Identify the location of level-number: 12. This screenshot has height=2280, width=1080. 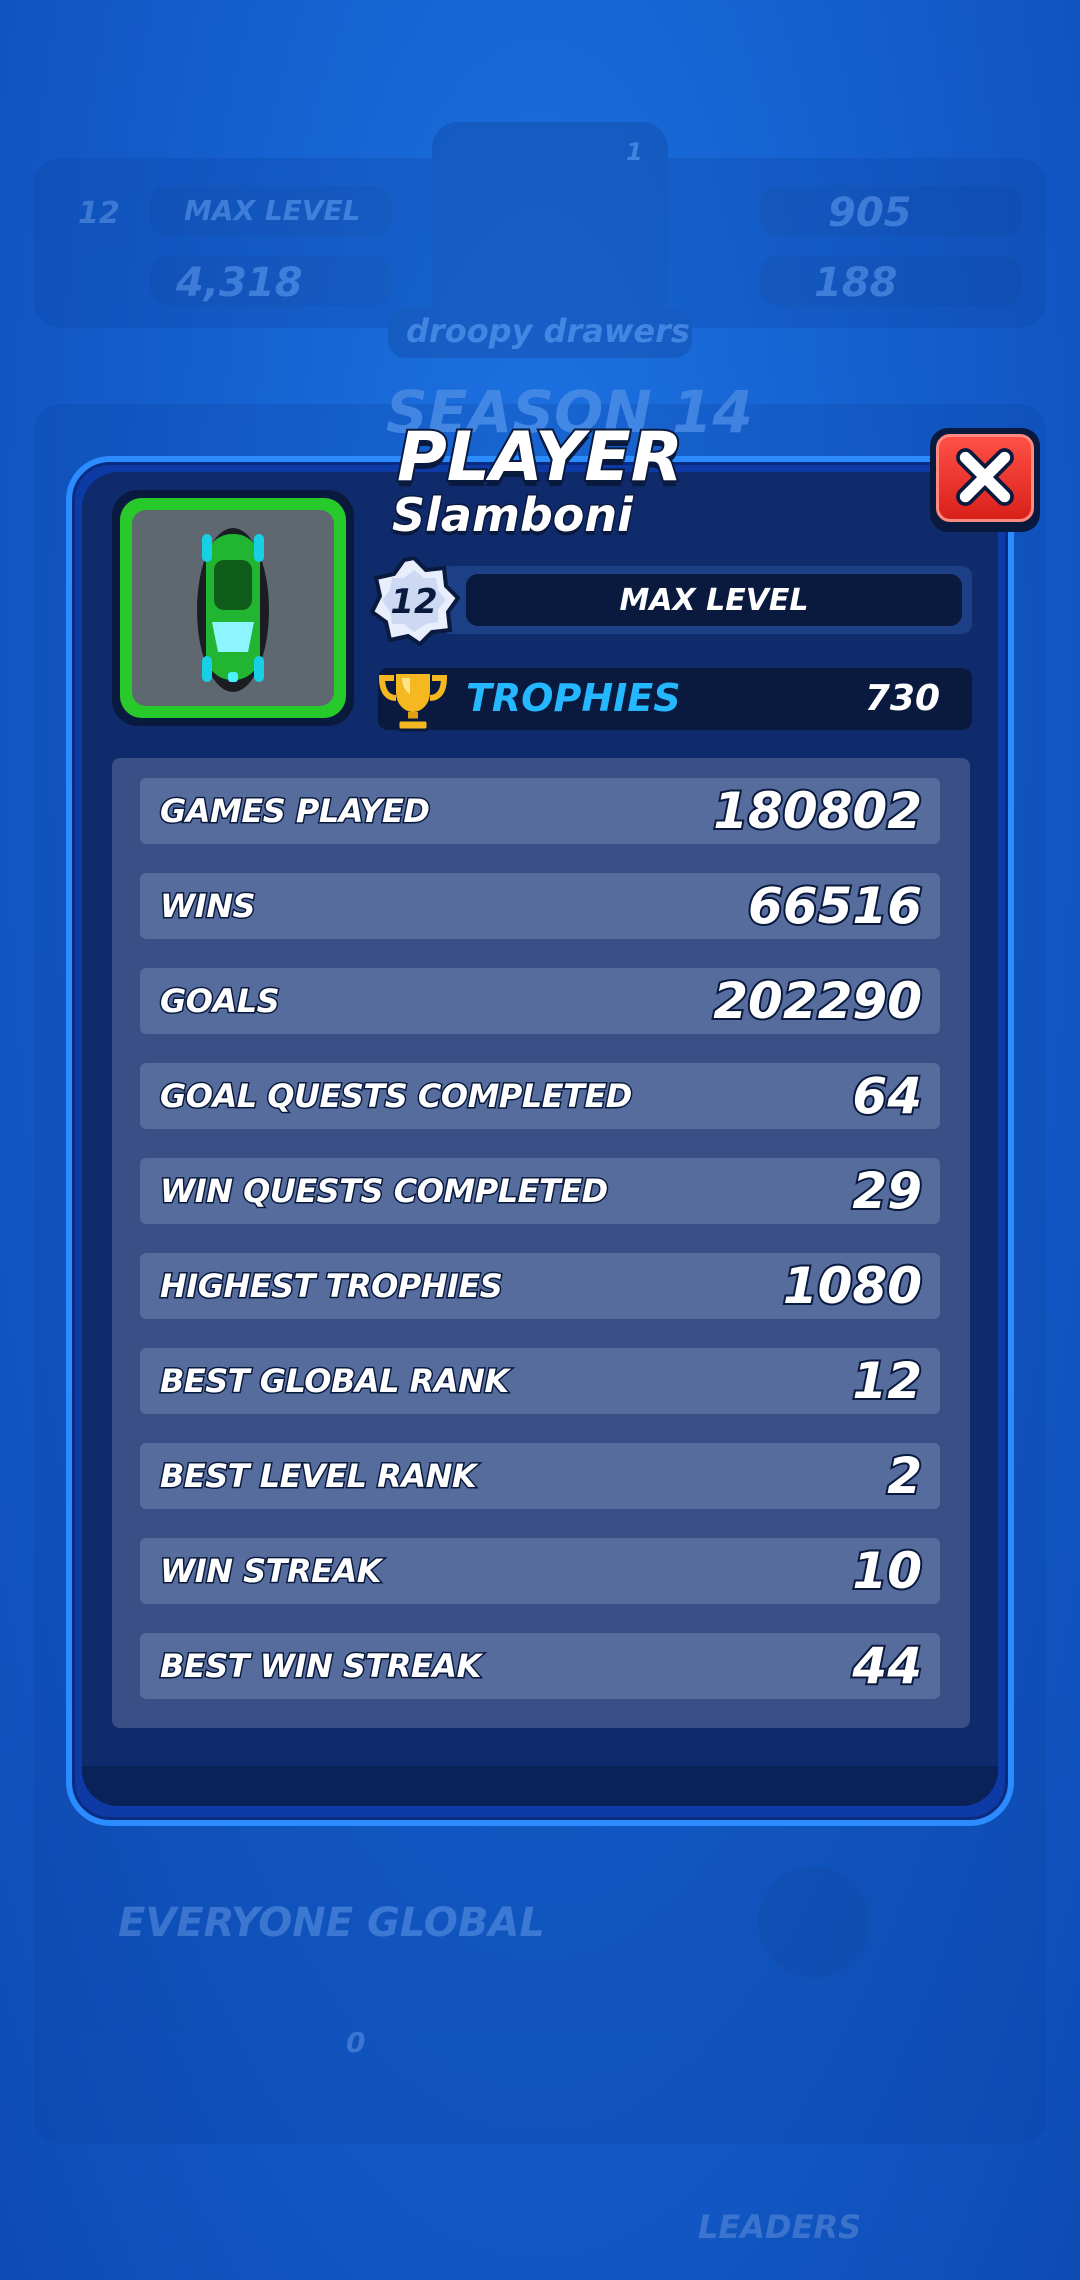
(414, 602).